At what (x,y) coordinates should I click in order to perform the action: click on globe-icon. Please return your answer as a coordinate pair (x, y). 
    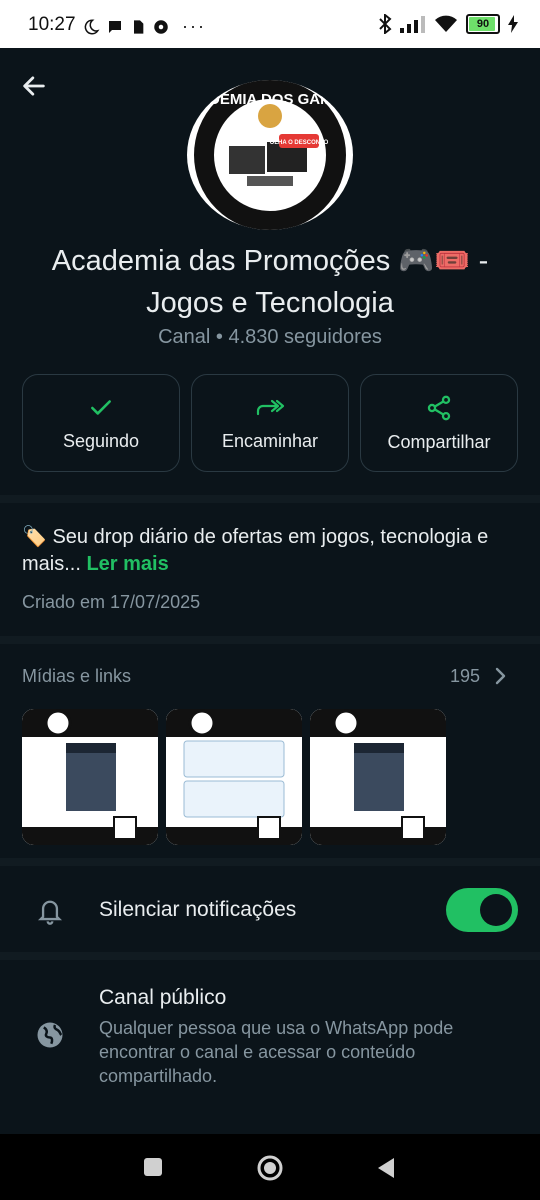
    Looking at the image, I should click on (50, 1035).